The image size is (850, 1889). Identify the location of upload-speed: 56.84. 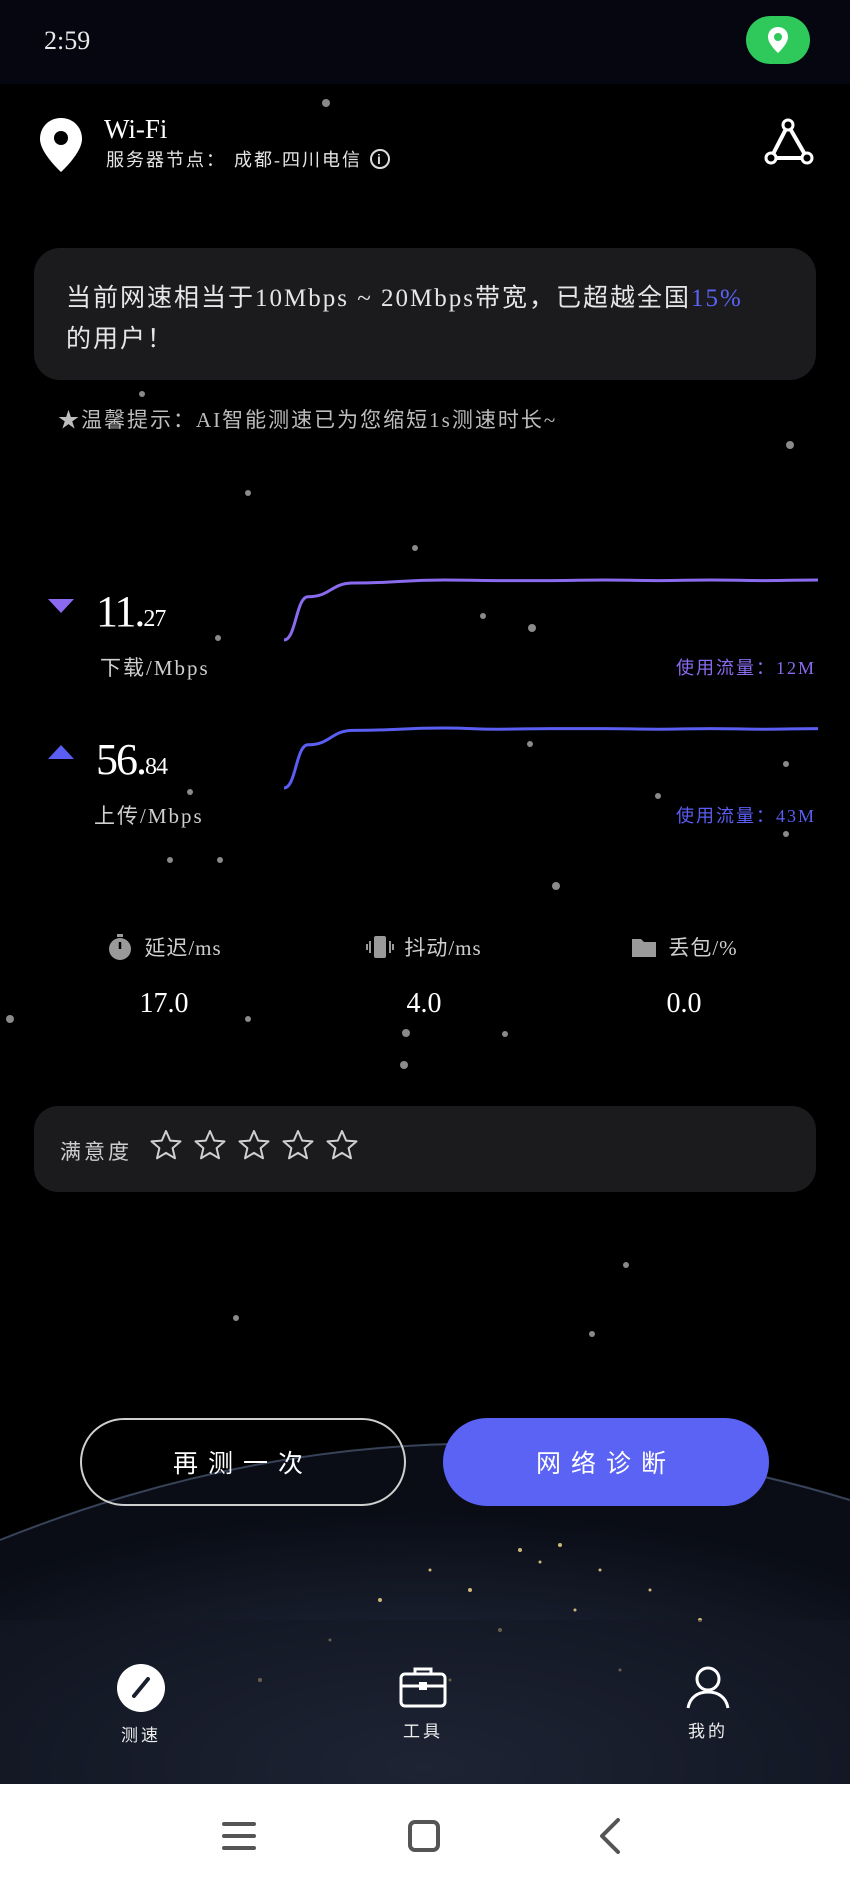
(132, 759).